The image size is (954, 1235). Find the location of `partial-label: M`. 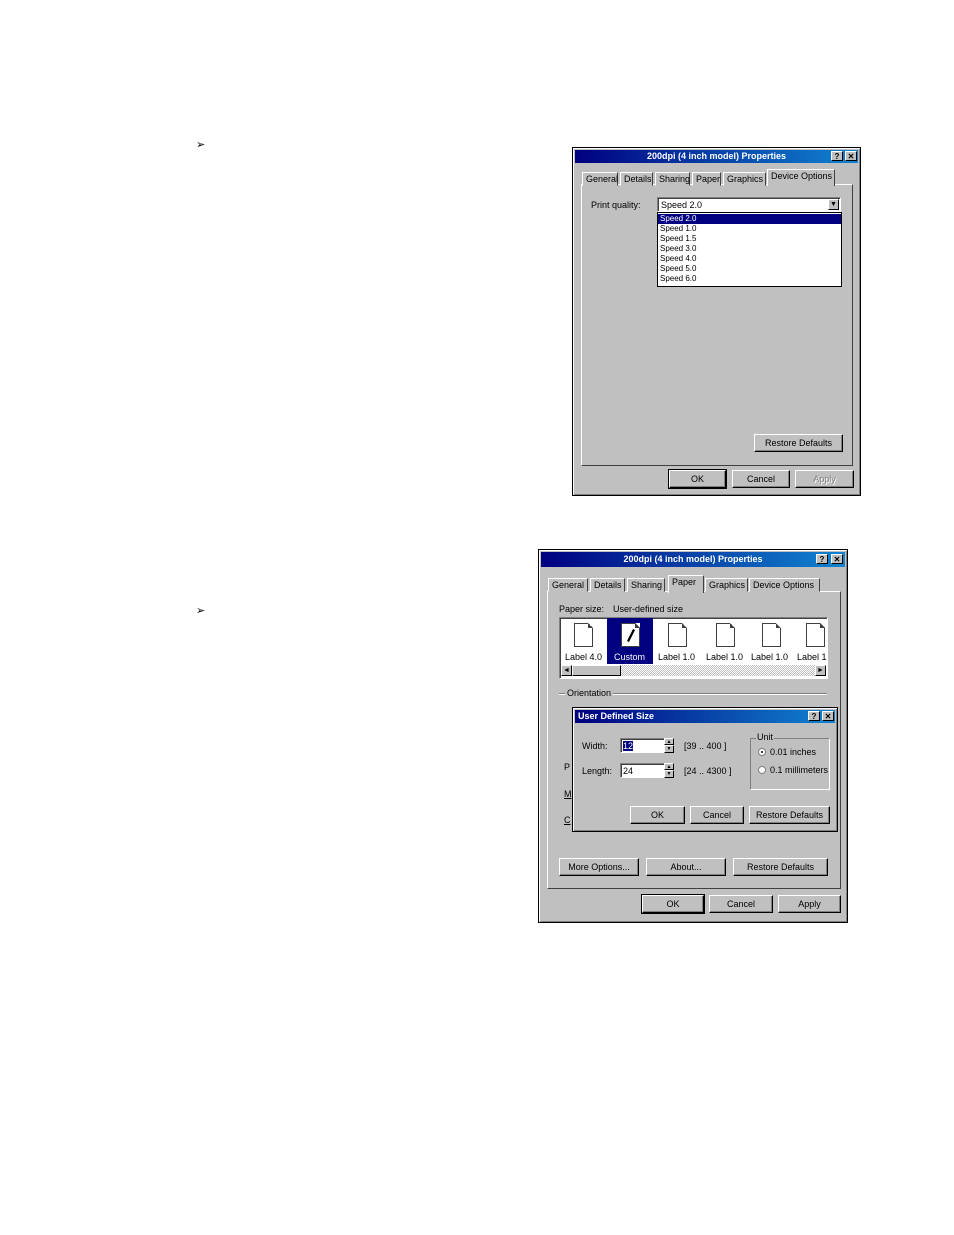

partial-label: M is located at coordinates (568, 794).